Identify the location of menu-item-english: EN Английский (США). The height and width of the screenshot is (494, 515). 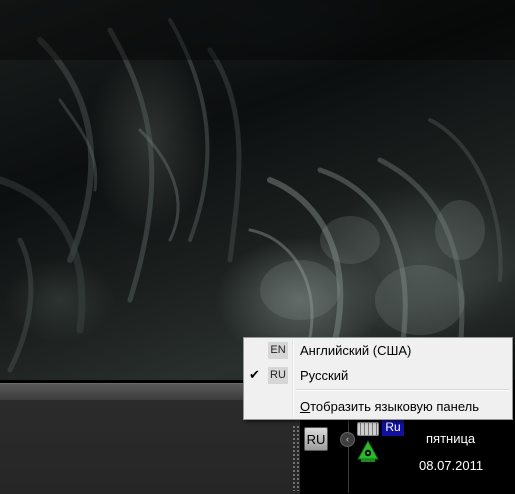
(378, 351).